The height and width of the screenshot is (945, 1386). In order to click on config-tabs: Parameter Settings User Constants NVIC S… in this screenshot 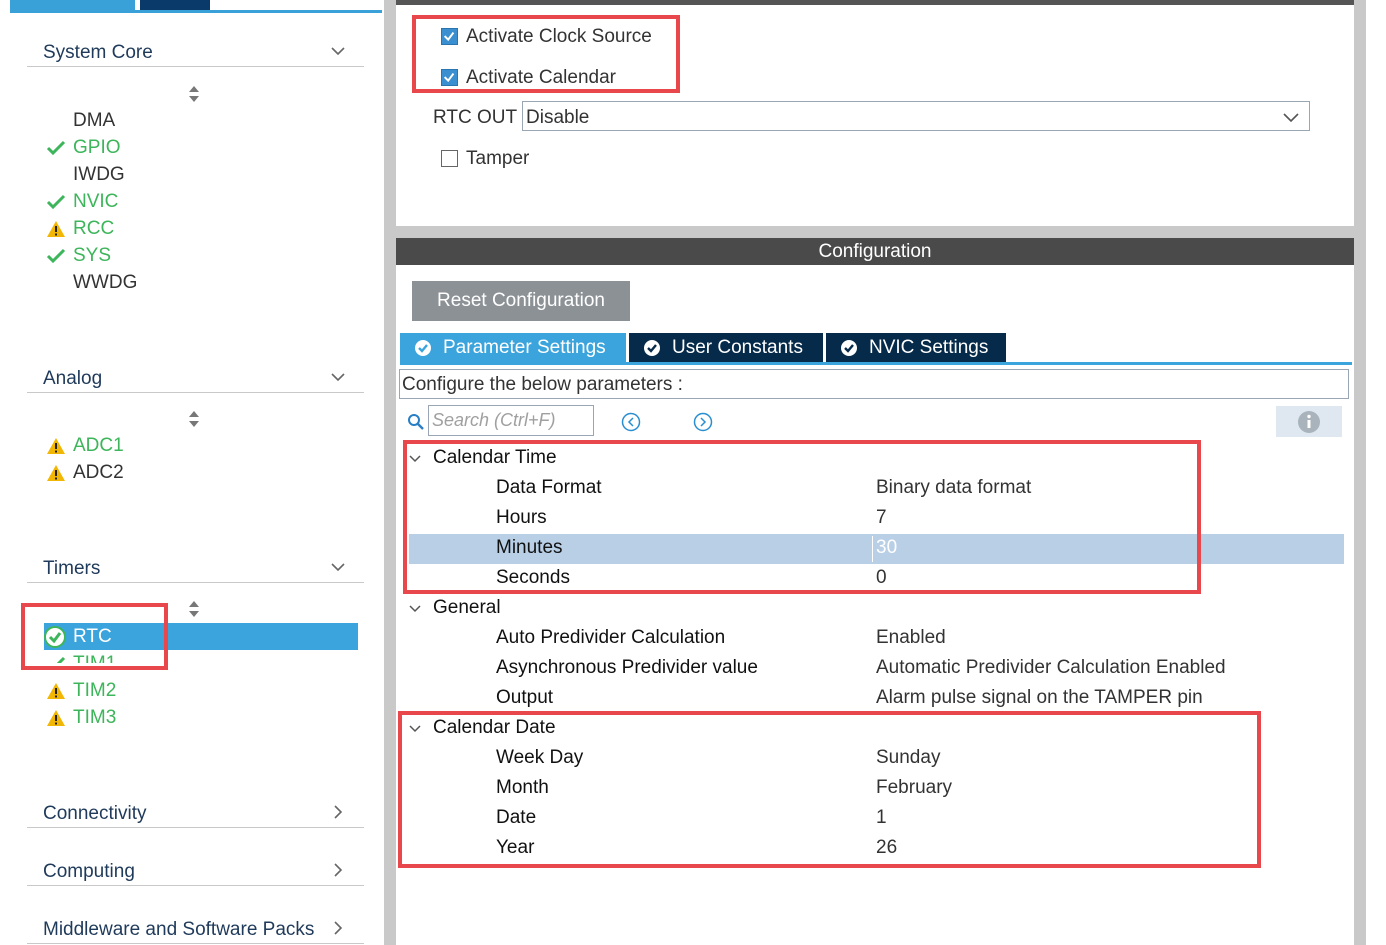, I will do `click(875, 348)`.